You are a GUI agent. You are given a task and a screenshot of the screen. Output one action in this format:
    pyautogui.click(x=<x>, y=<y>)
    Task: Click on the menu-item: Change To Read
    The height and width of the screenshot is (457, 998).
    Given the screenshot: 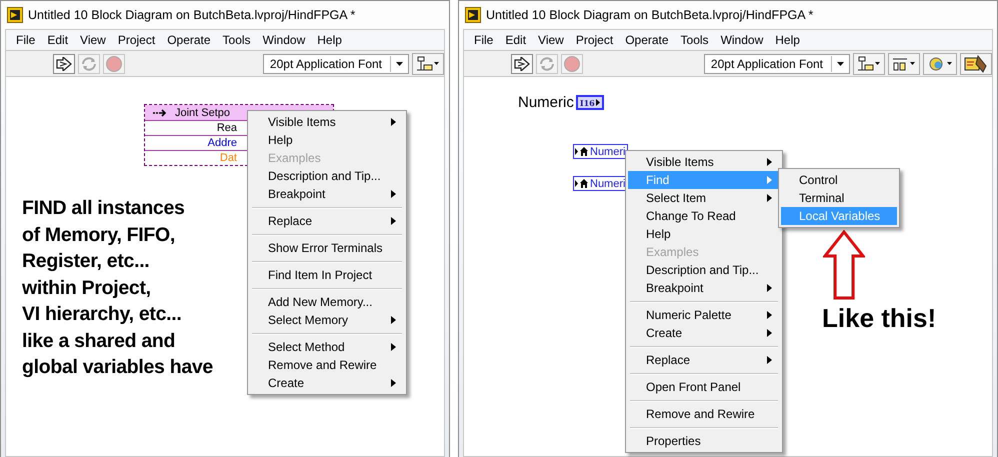 What is the action you would take?
    pyautogui.click(x=704, y=216)
    